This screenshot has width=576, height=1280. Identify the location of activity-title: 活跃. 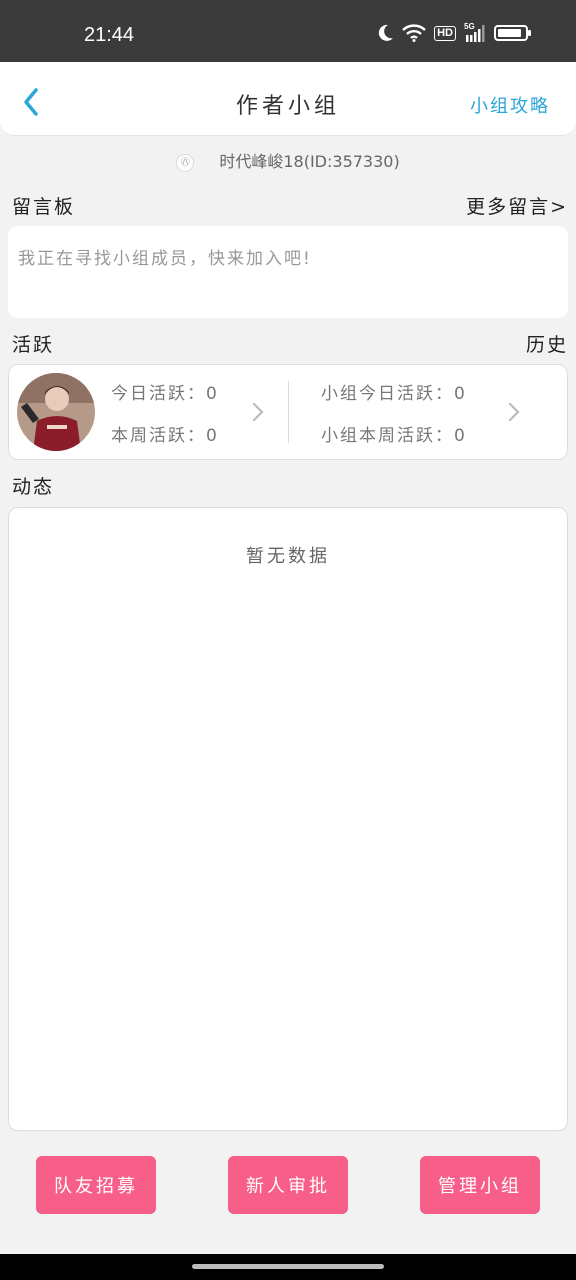
(33, 345).